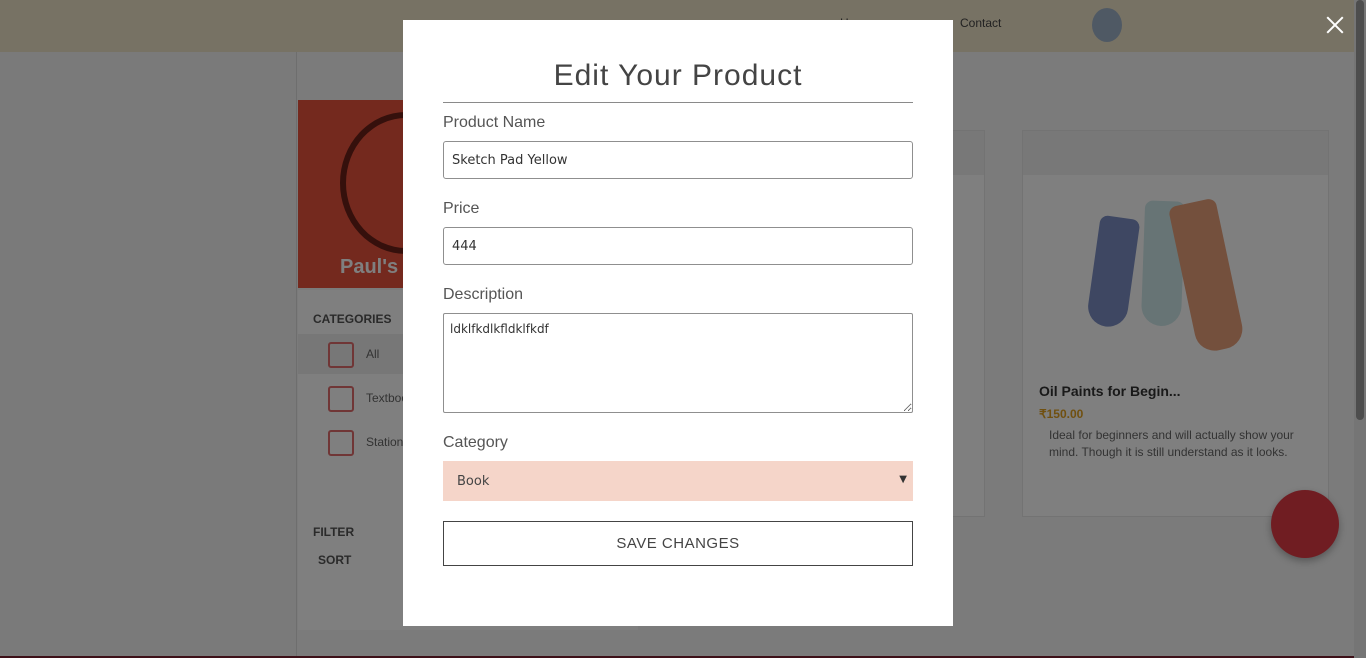 The image size is (1366, 658). I want to click on category-selected-value: Book, so click(473, 481).